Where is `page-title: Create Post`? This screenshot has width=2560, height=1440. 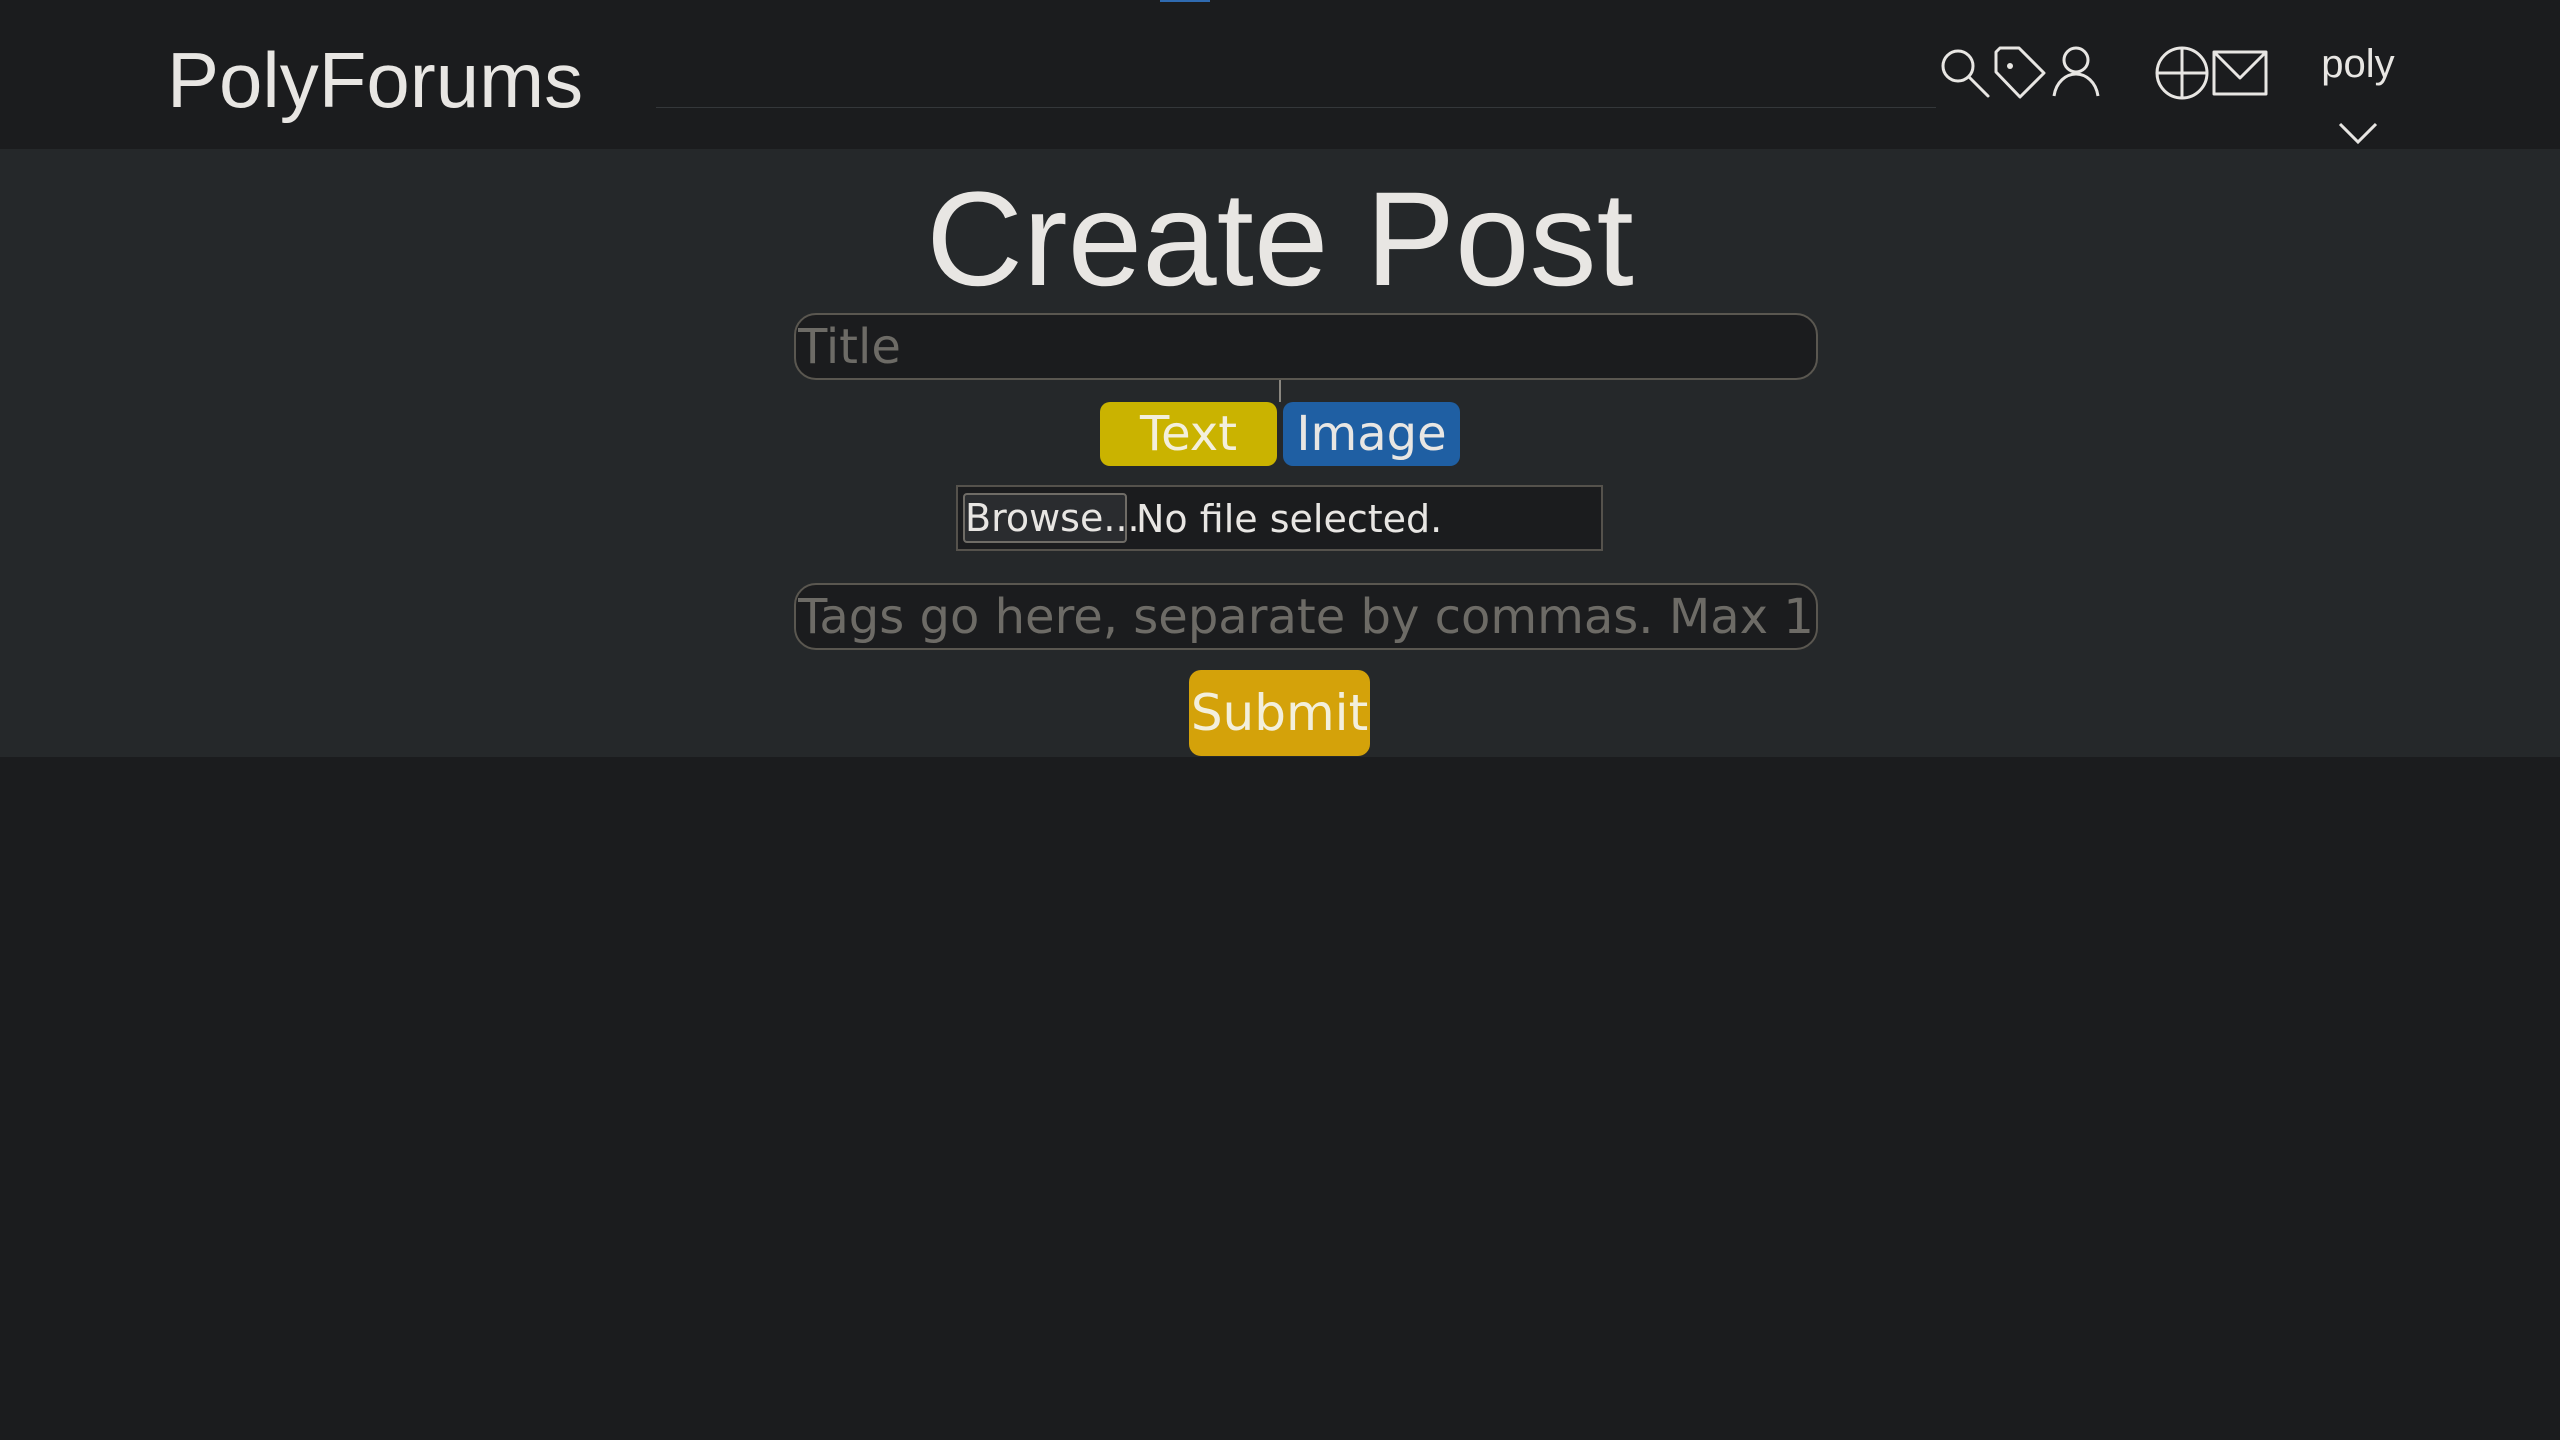
page-title: Create Post is located at coordinates (1280, 239).